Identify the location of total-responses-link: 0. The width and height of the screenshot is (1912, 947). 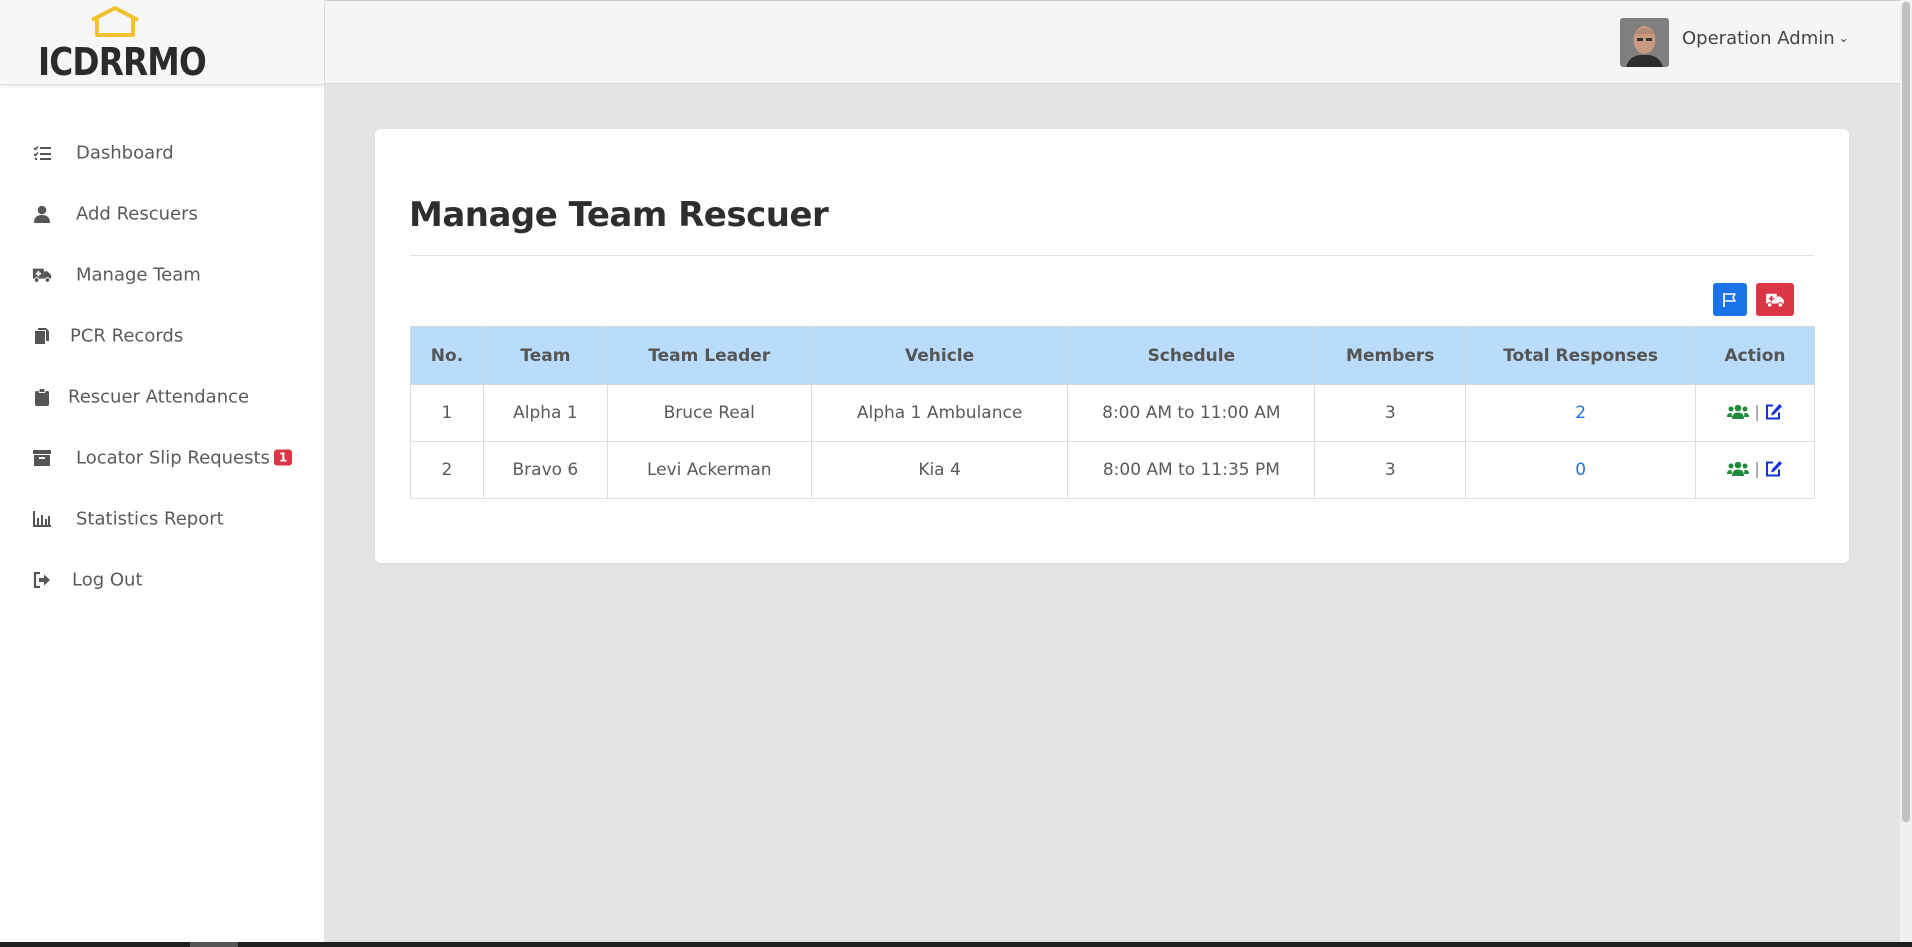
(1580, 470).